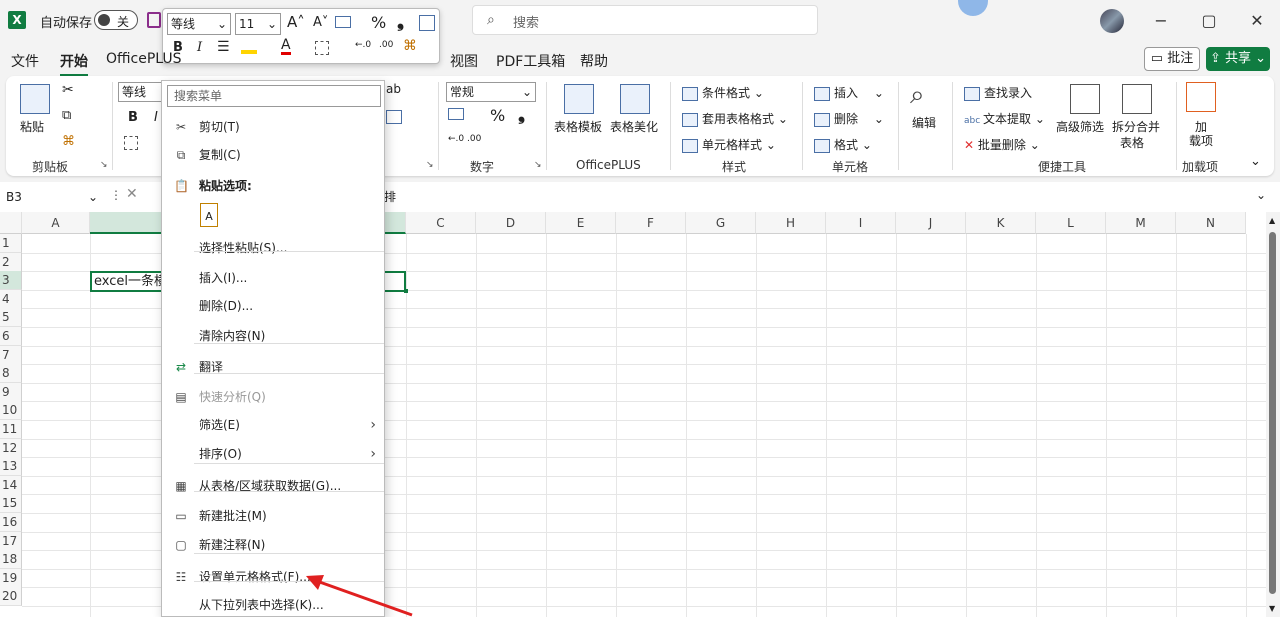 The width and height of the screenshot is (1280, 617). Describe the element at coordinates (1141, 223) in the screenshot. I see `column-header-m: M` at that location.